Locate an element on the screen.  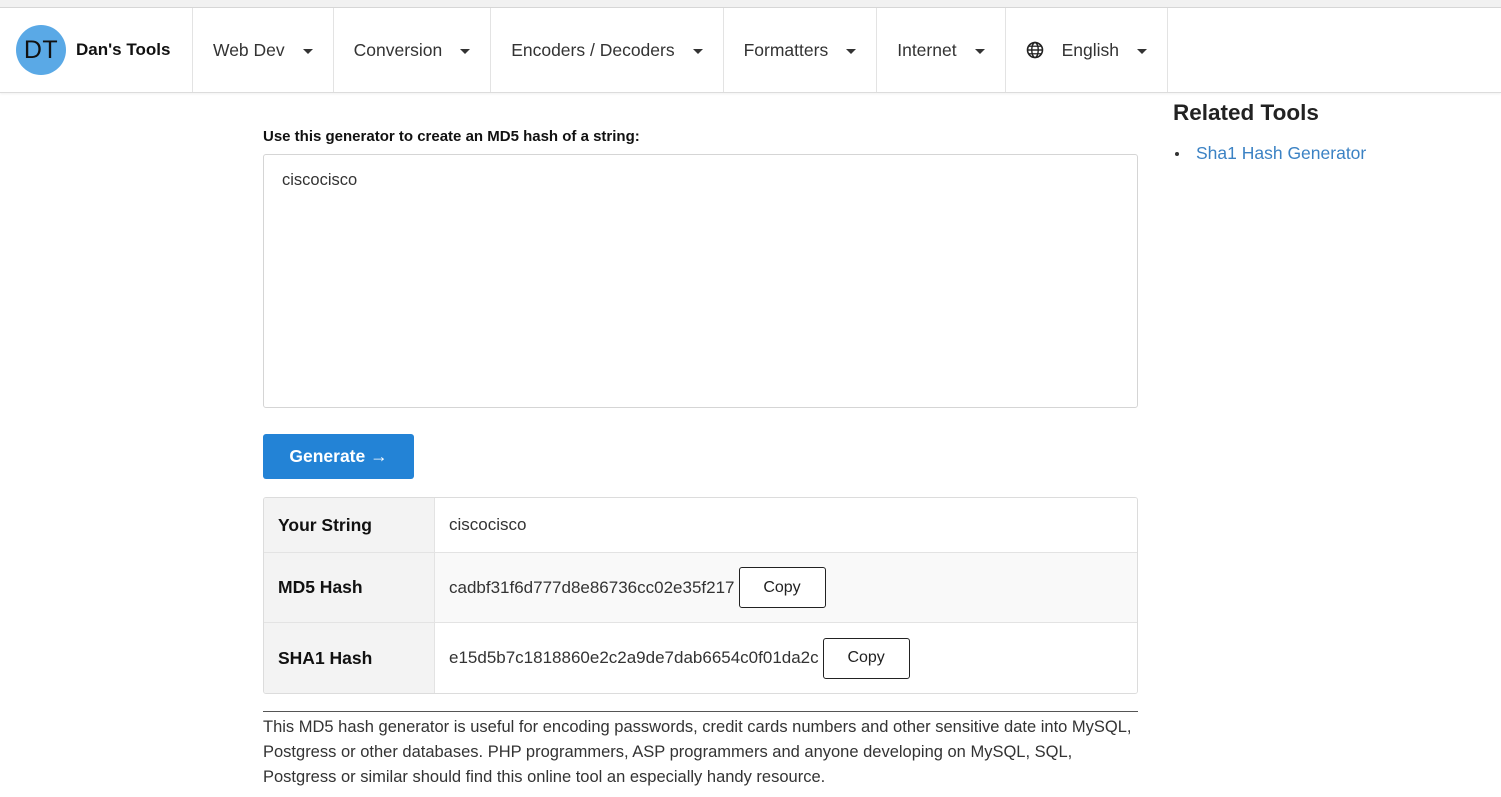
nav-menu-label: Web Dev is located at coordinates (249, 49).